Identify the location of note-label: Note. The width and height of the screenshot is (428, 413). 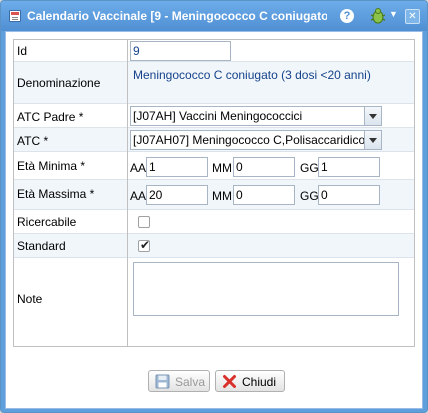
(30, 299).